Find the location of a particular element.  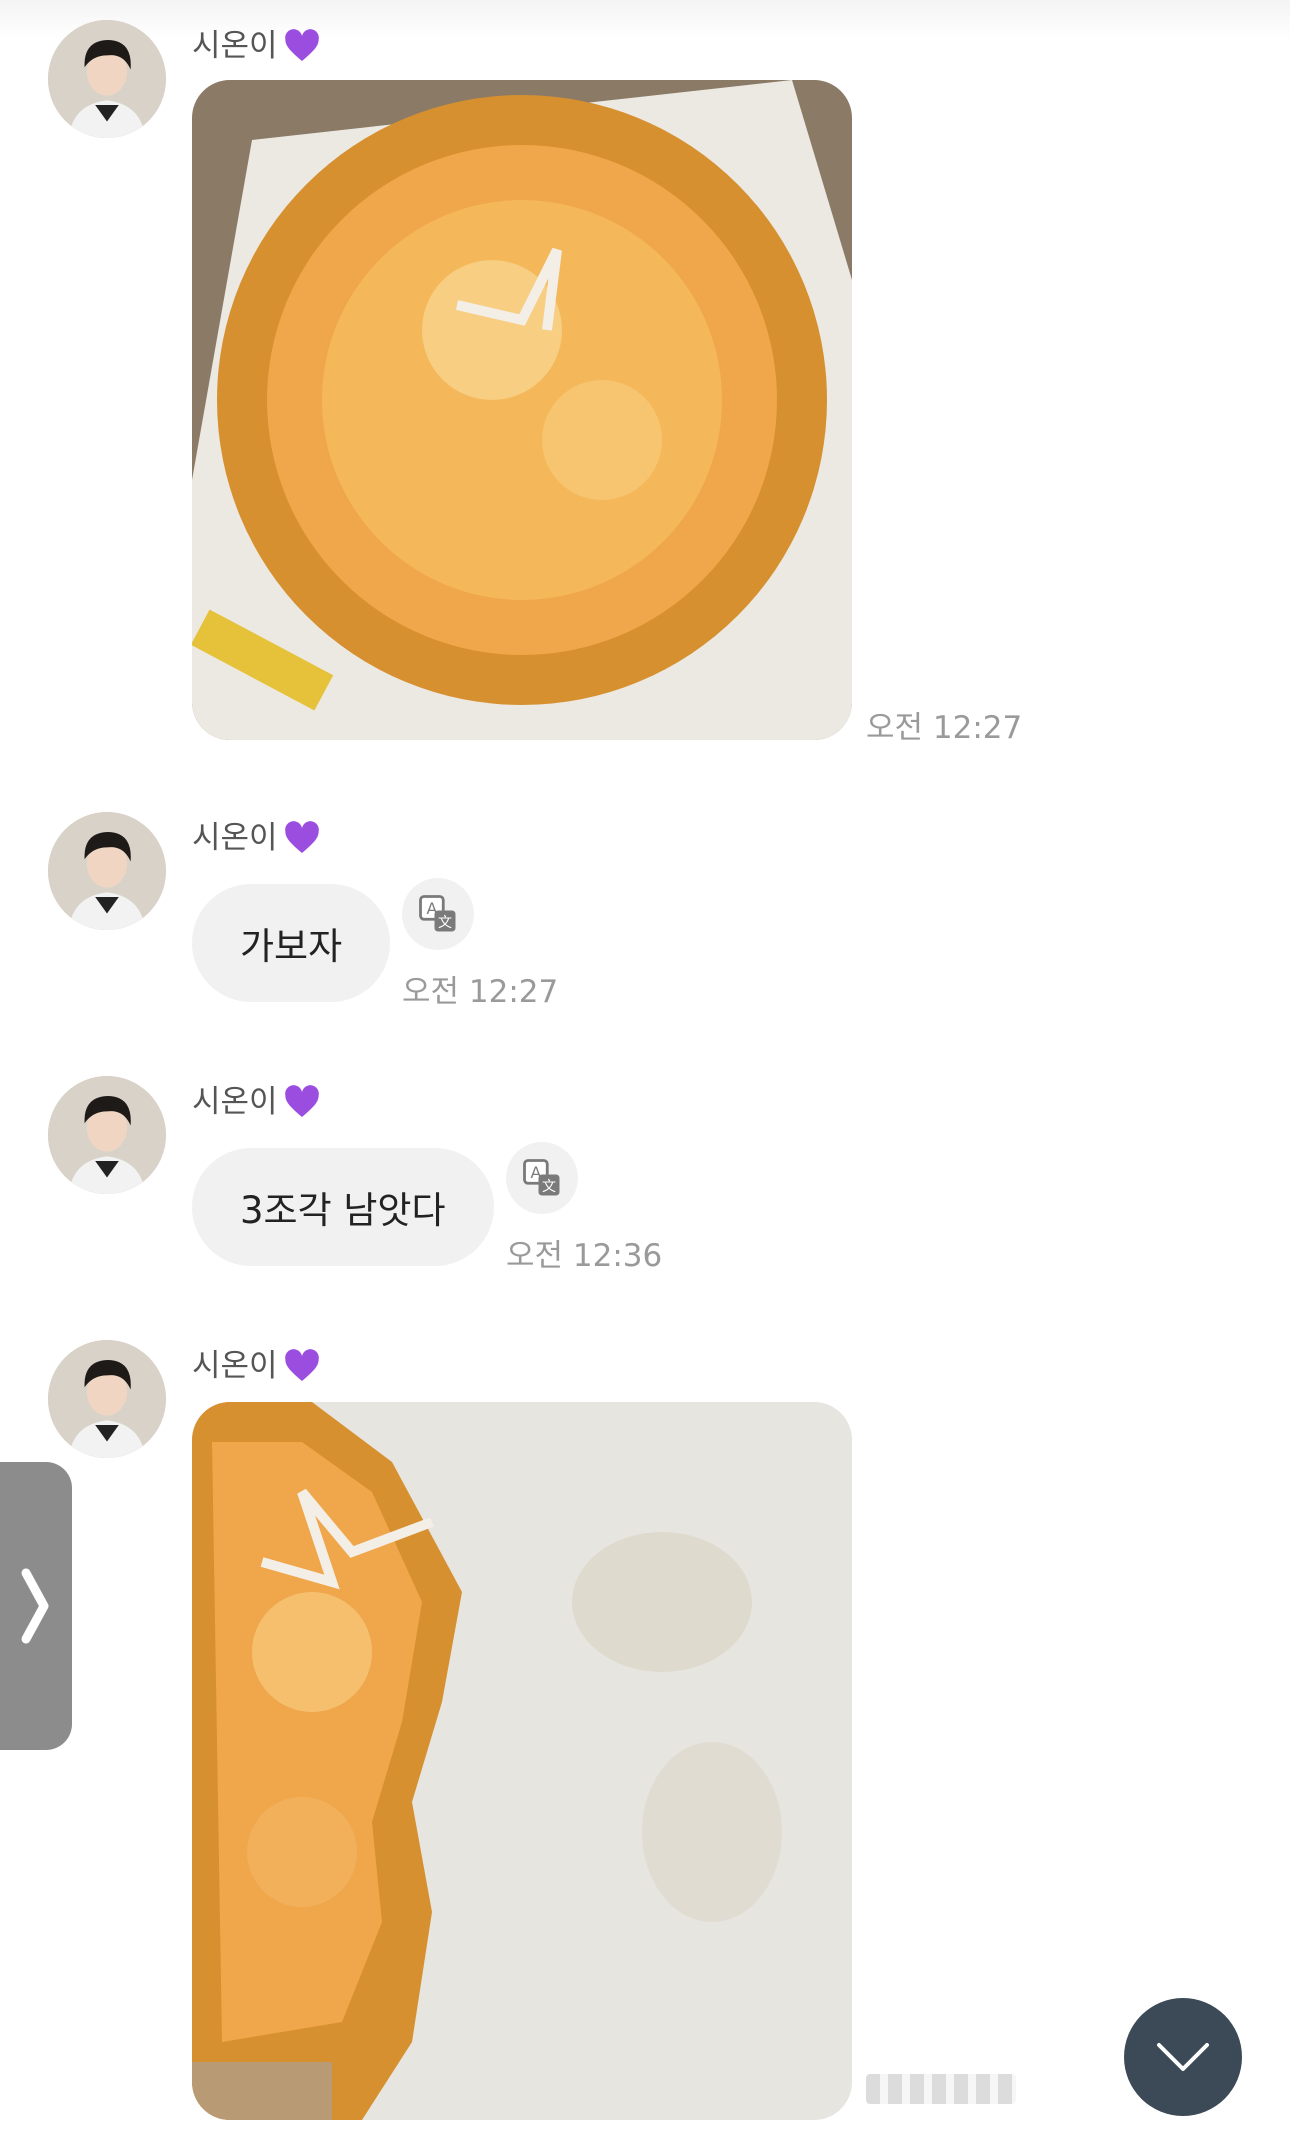

message-bubble: 3조각 남앗다 is located at coordinates (343, 1207).